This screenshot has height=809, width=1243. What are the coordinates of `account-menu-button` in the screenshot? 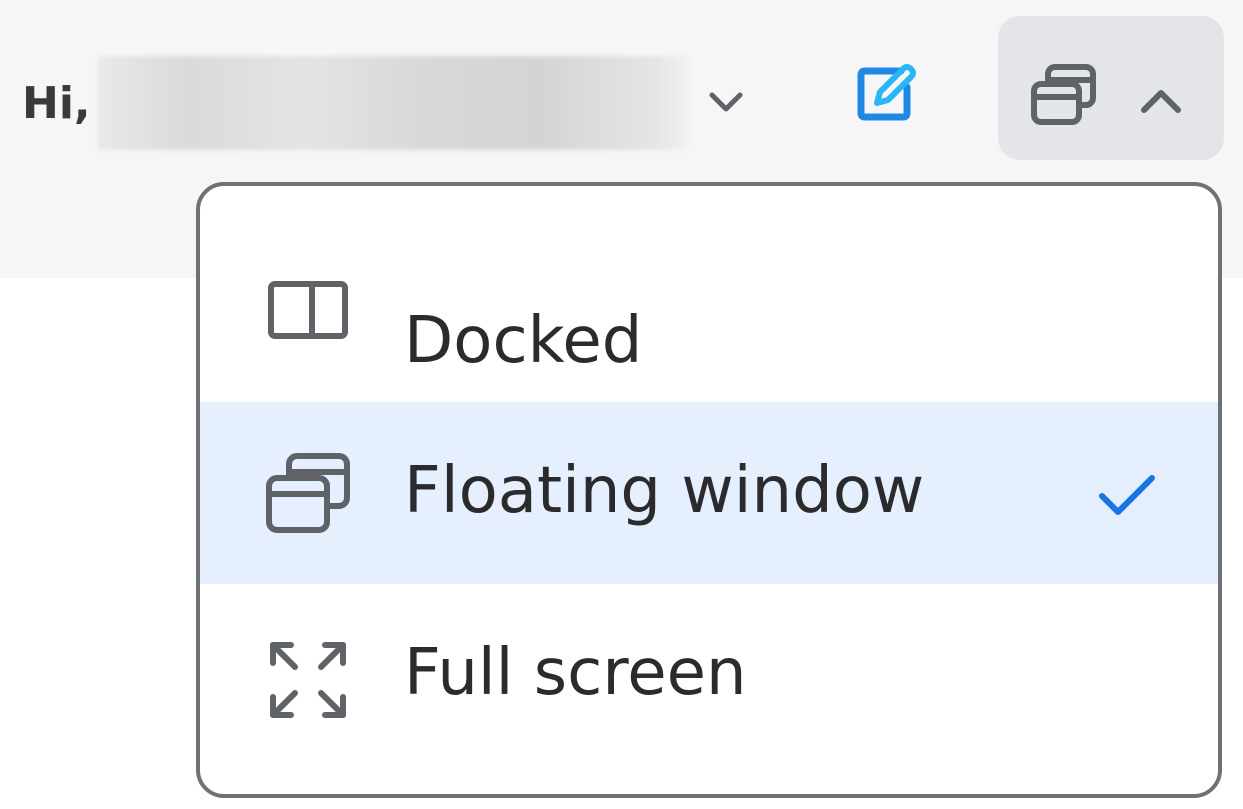 It's located at (726, 101).